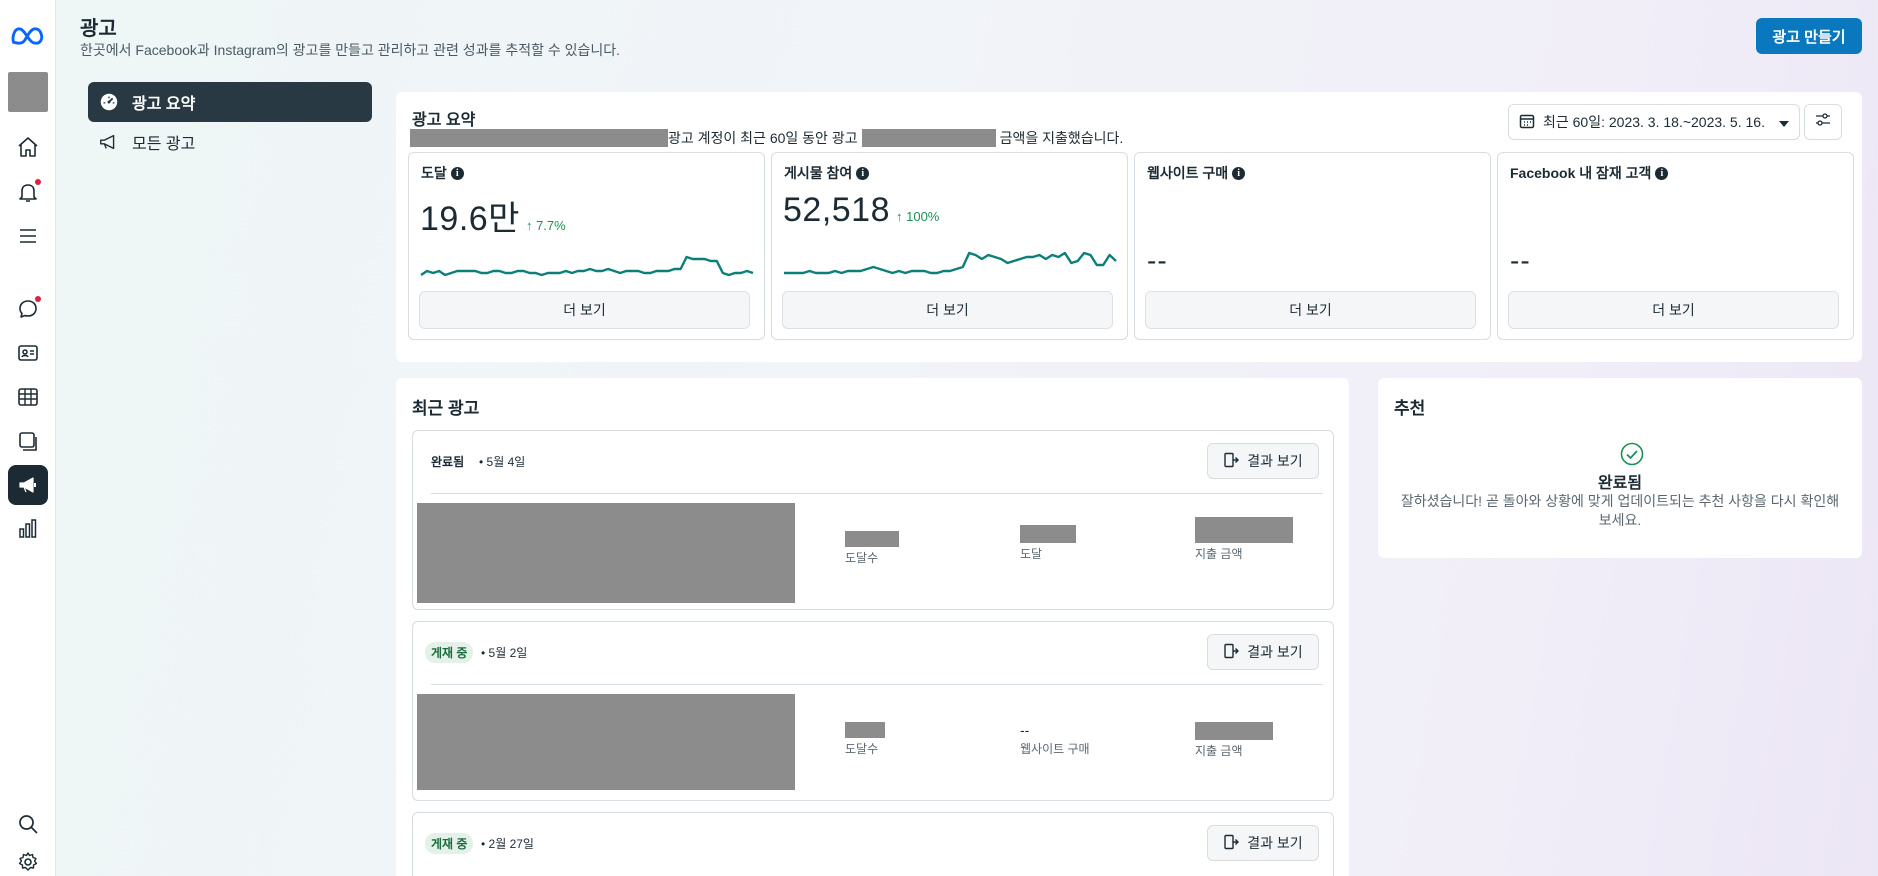  I want to click on metric-value: 19.6만 ↑ 7.7%, so click(493, 219).